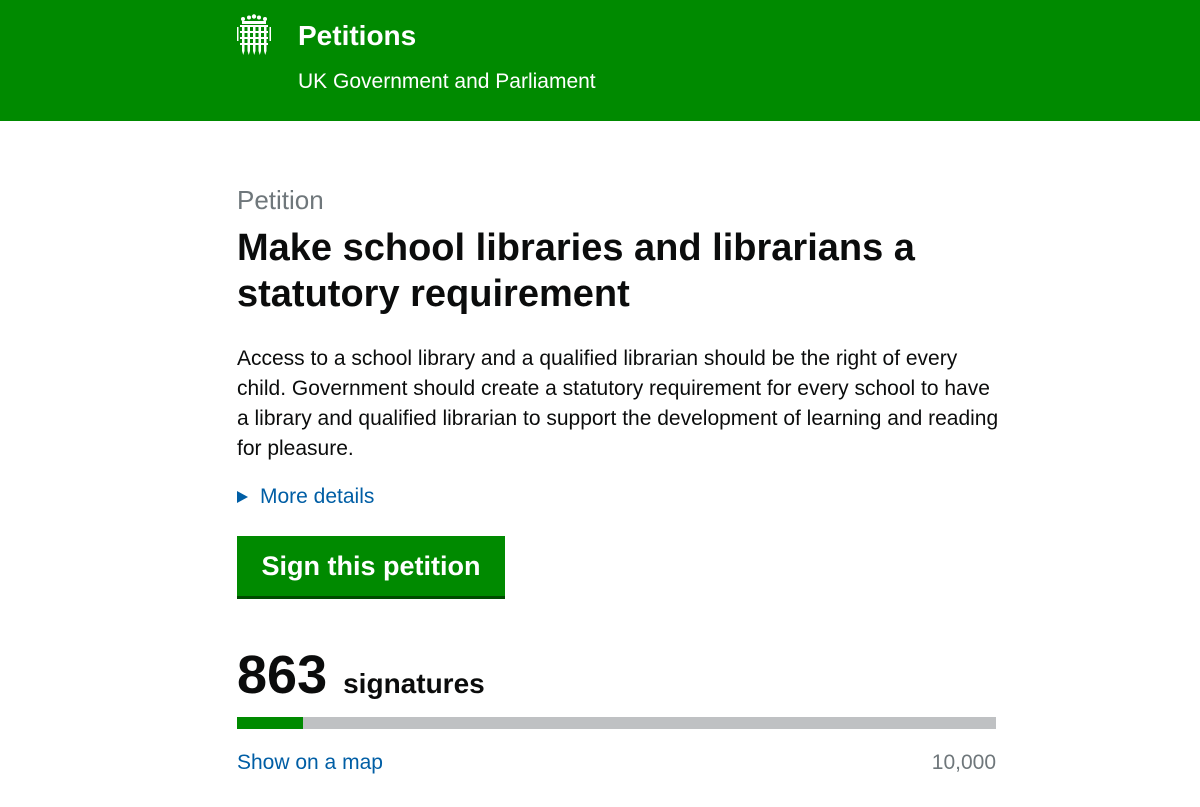  I want to click on more-details-toggle: More details, so click(305, 497).